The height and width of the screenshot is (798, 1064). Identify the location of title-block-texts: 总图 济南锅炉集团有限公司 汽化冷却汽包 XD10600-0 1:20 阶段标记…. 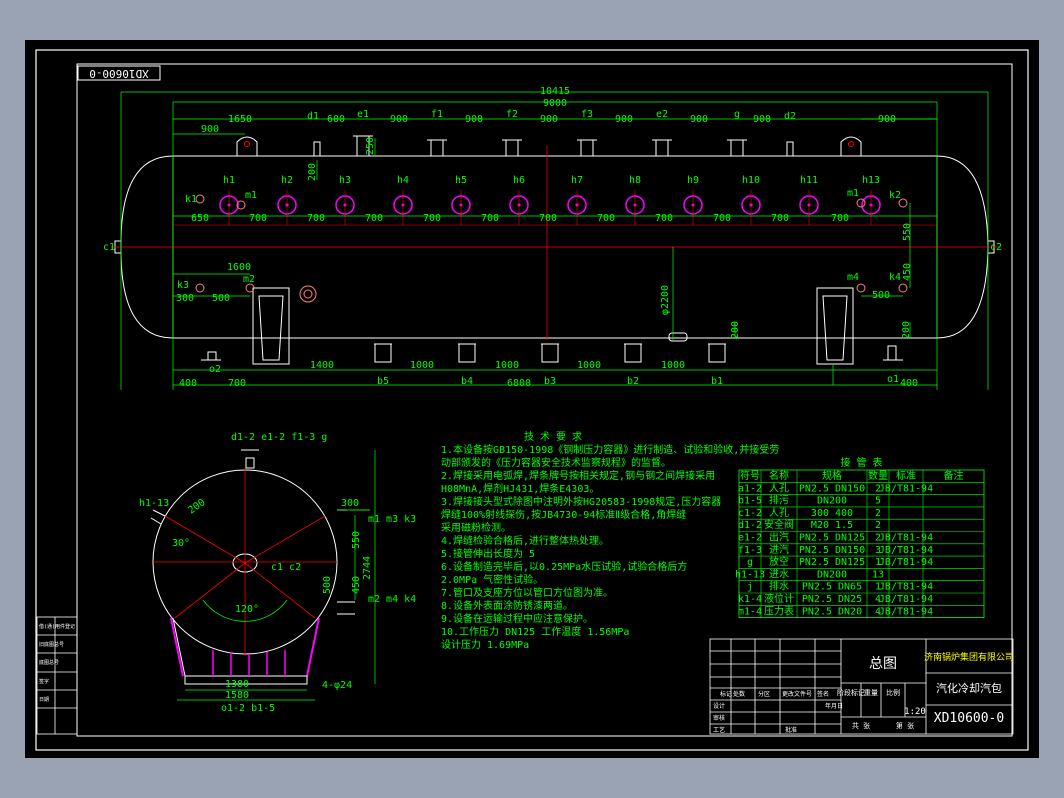
(863, 692).